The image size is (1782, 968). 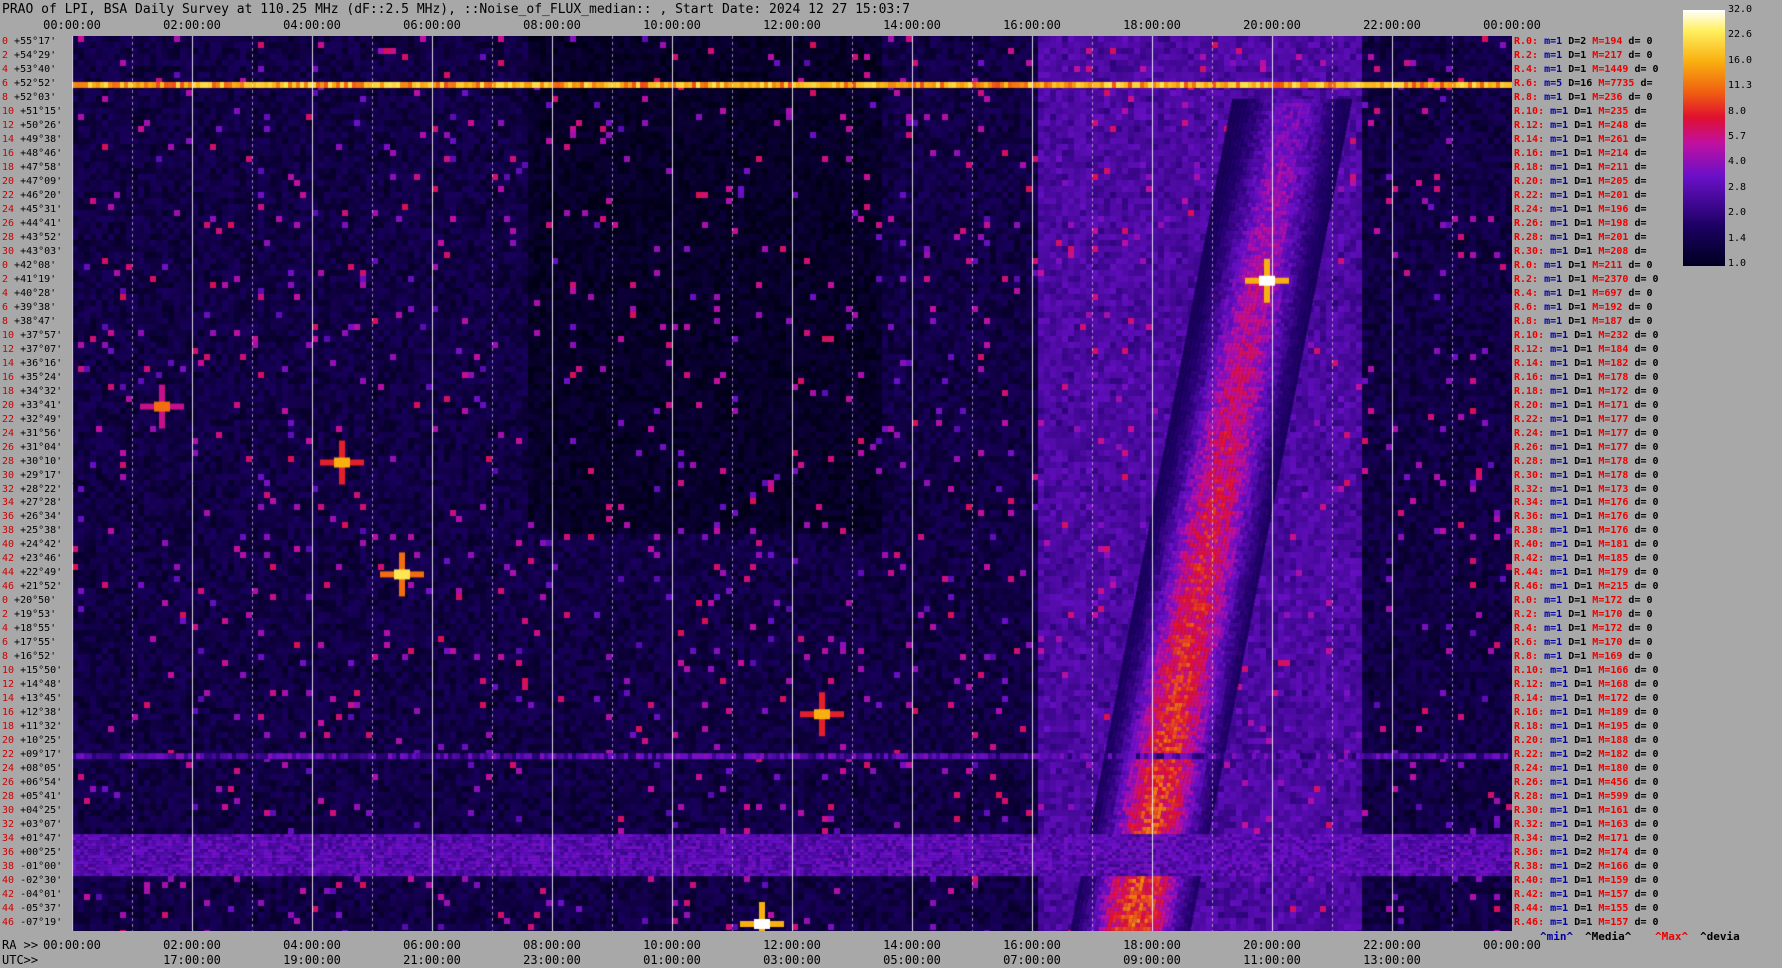 I want to click on row-stat-d: D=2, so click(x=1586, y=839).